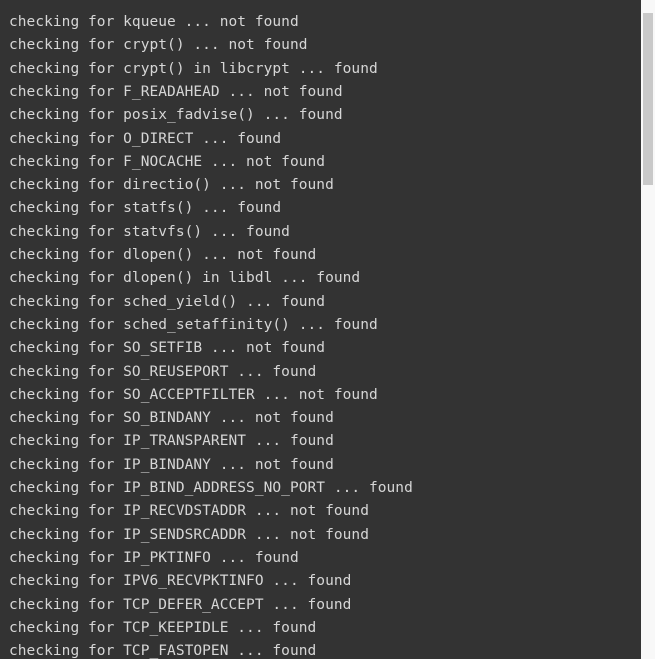 Image resolution: width=655 pixels, height=659 pixels. I want to click on terminal-line: checking for crypt() ... not found, so click(158, 45).